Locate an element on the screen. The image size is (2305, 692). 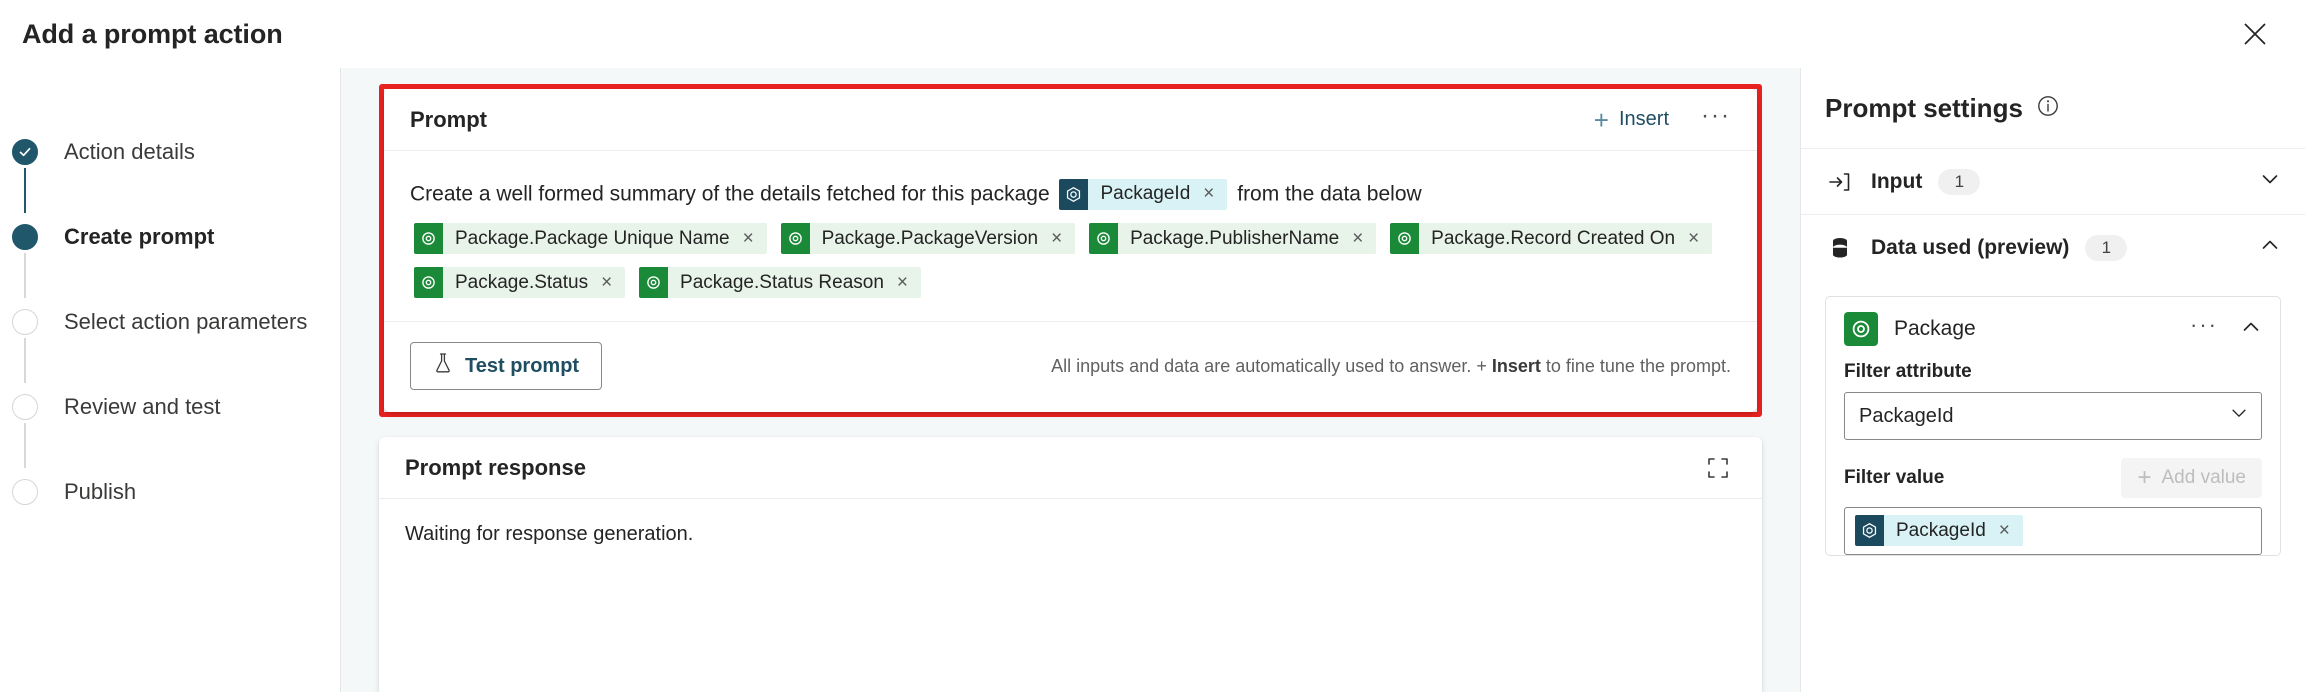
token-pill-label: Package.Record Created On is located at coordinates (1551, 239).